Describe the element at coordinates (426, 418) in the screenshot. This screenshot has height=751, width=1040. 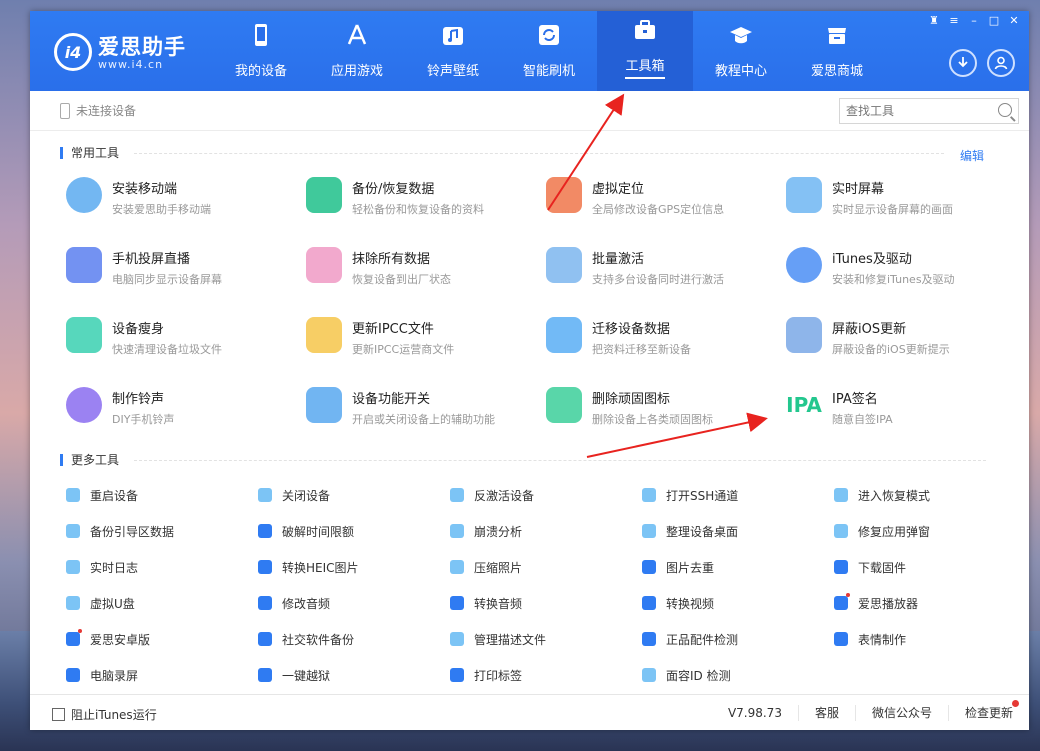
I see `tool-card: 设备功能开关 开启或关闭设备上的辅助功能` at that location.